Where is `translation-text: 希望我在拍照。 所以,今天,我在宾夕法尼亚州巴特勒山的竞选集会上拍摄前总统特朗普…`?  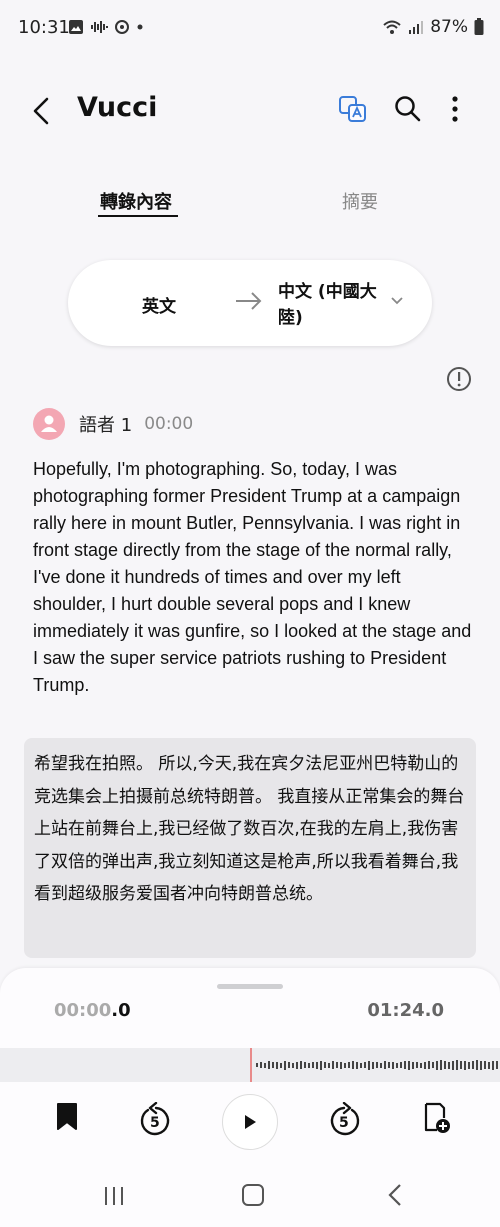
translation-text: 希望我在拍照。 所以,今天,我在宾夕法尼亚州巴特勒山的竞选集会上拍摄前总统特朗普… is located at coordinates (249, 829).